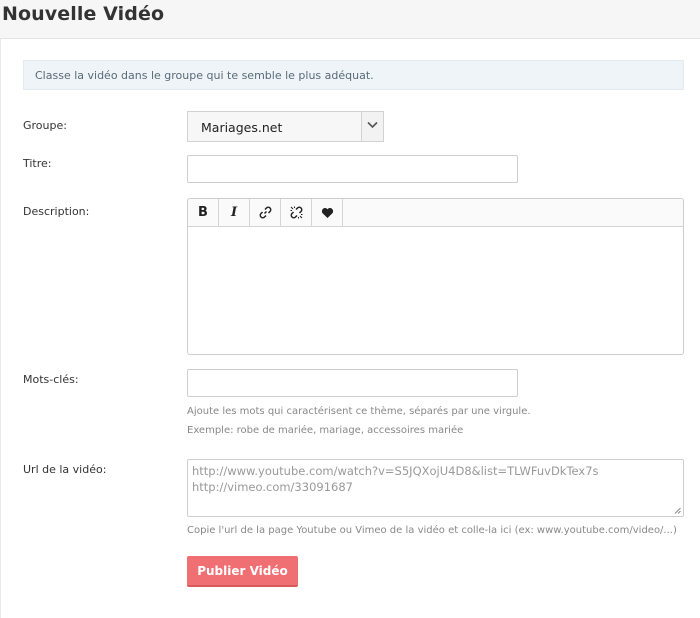 The width and height of the screenshot is (700, 618). I want to click on group-label: Groupe:, so click(45, 125).